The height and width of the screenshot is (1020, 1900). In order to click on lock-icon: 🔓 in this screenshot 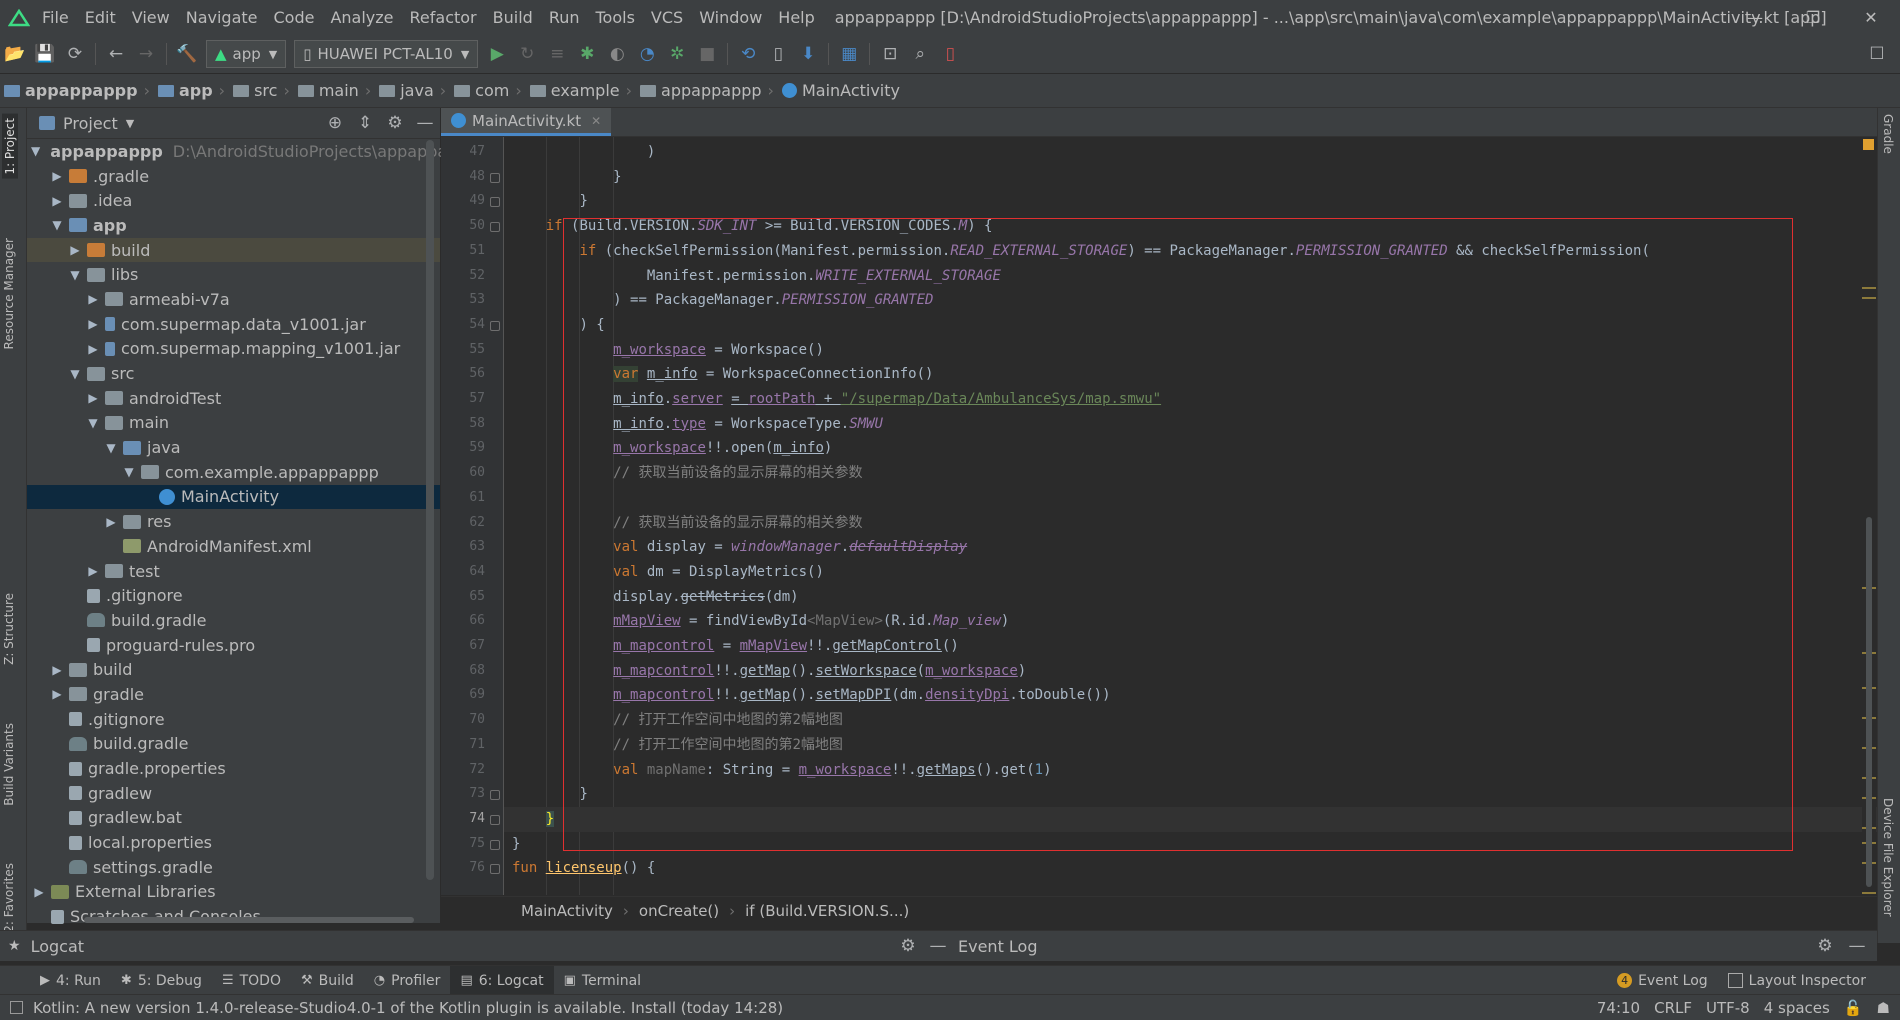, I will do `click(1853, 1008)`.